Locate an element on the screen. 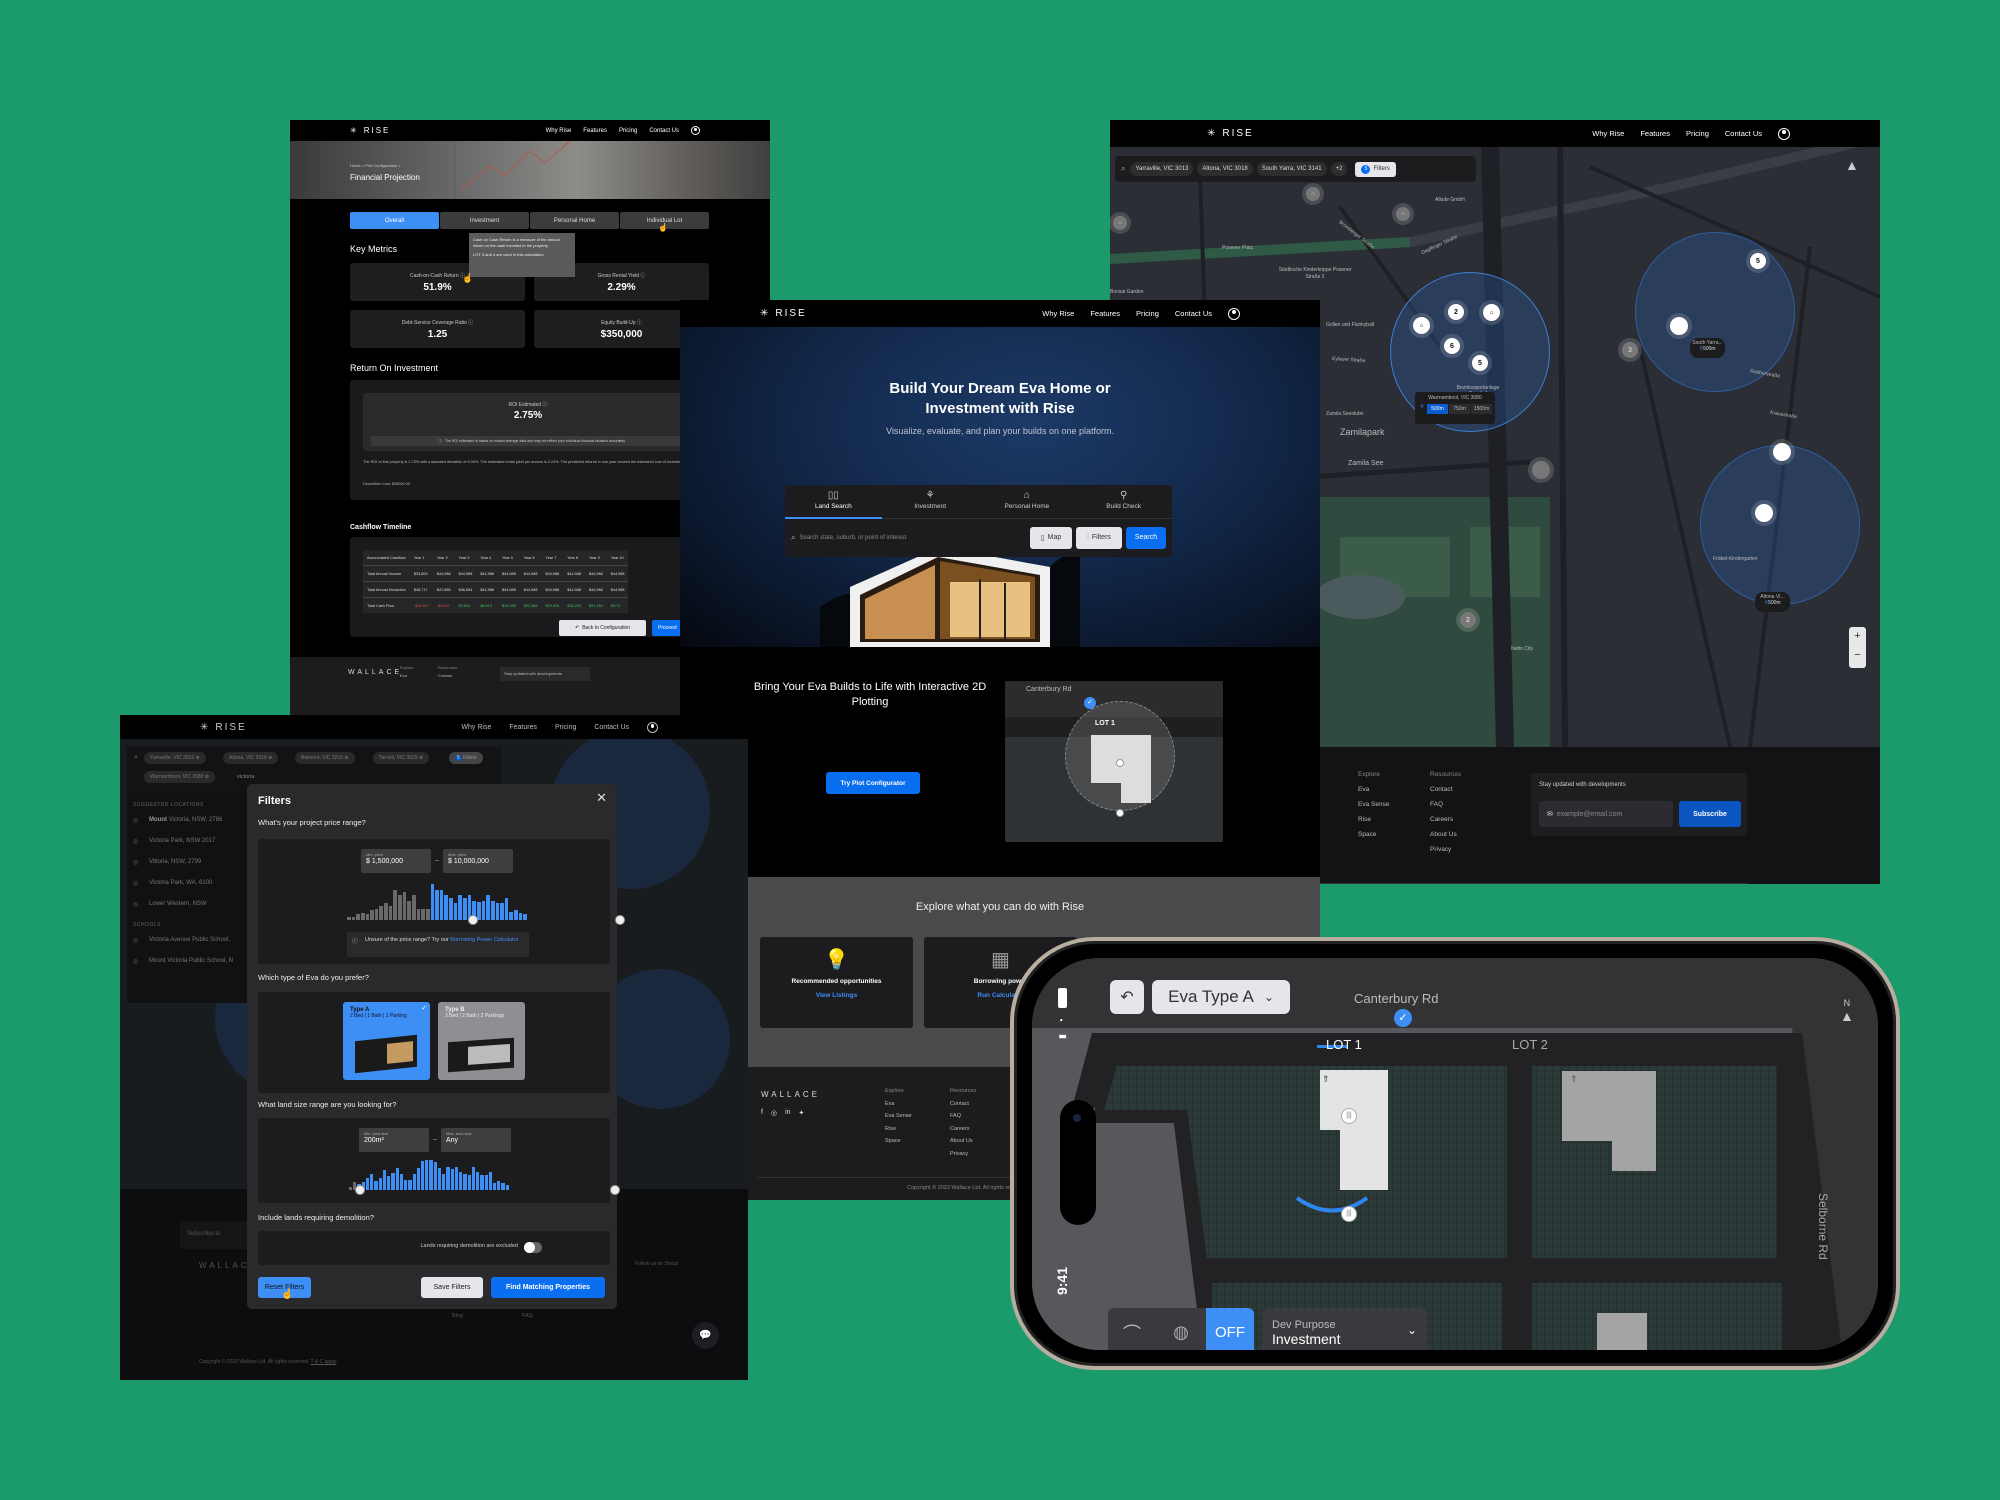 Image resolution: width=2000 pixels, height=1500 pixels. max-land-field: Max. land size Any is located at coordinates (476, 1140).